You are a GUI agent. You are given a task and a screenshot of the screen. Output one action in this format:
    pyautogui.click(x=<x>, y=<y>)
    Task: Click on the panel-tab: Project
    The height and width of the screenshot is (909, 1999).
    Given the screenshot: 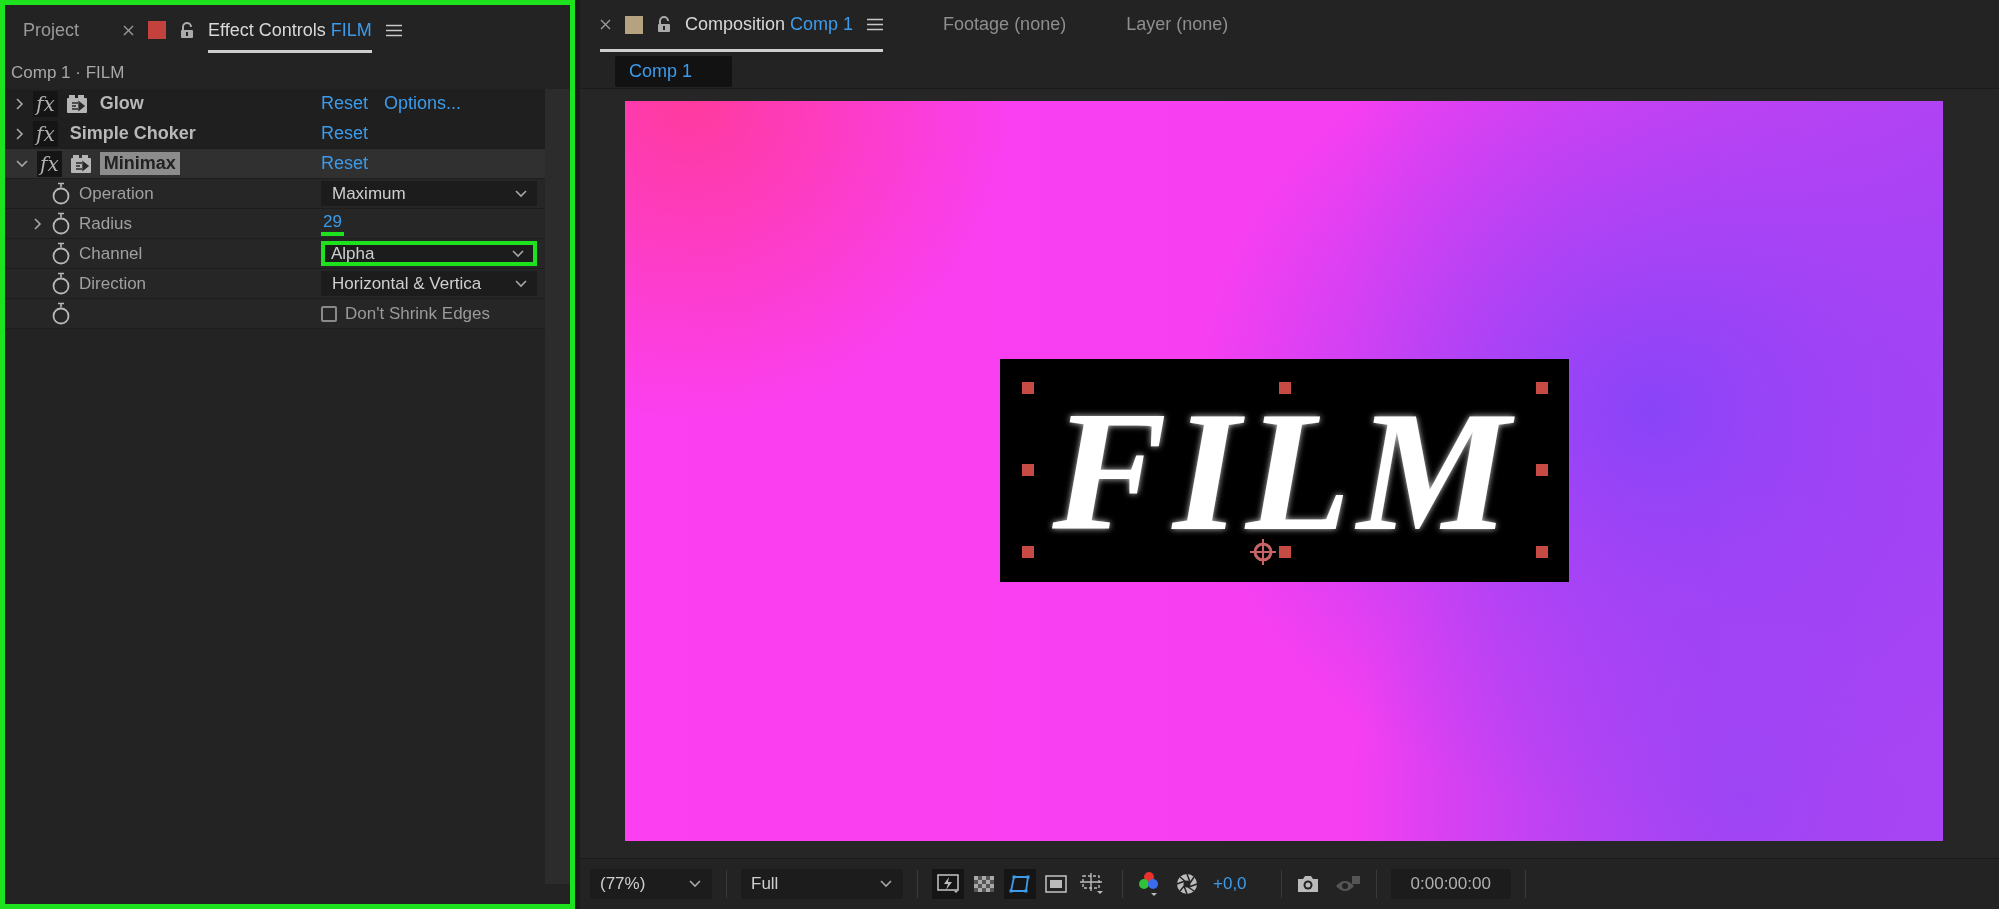 What is the action you would take?
    pyautogui.click(x=51, y=30)
    